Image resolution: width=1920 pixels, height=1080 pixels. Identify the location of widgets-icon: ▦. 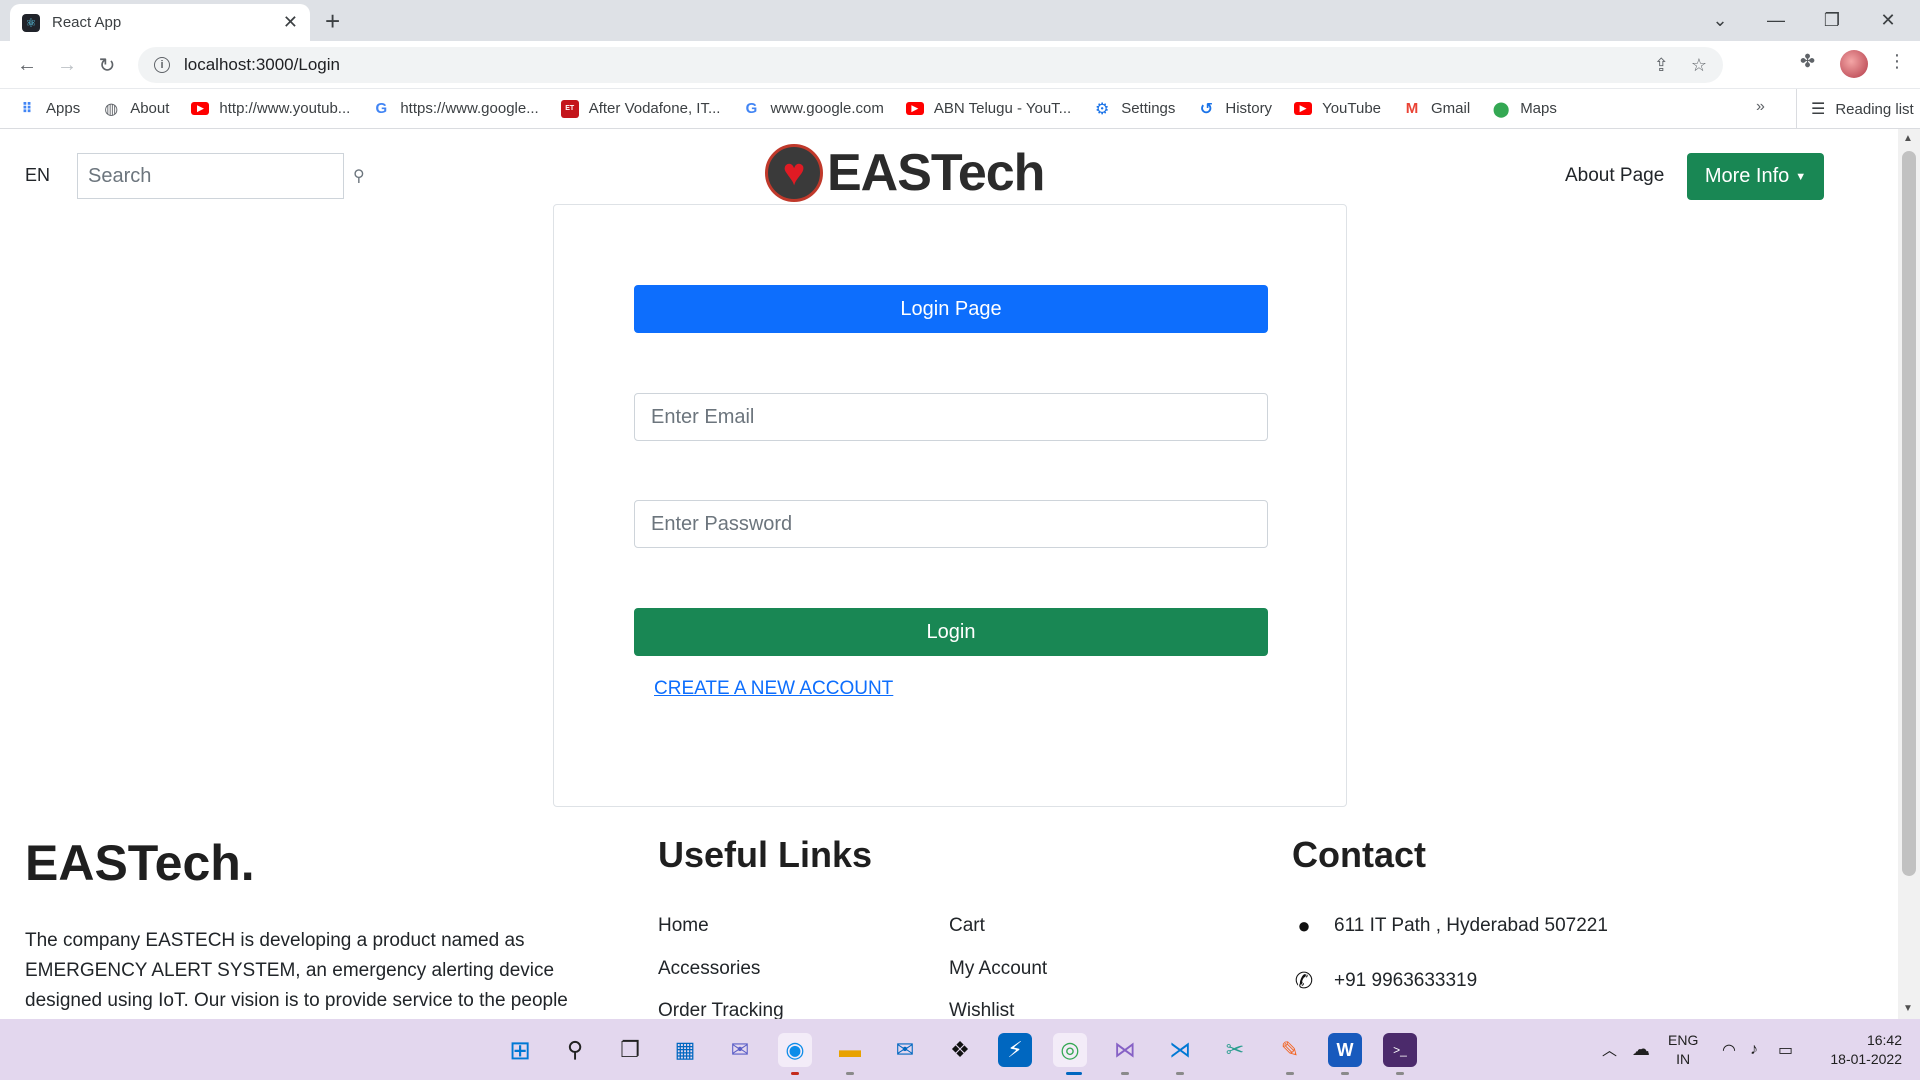
(685, 1050).